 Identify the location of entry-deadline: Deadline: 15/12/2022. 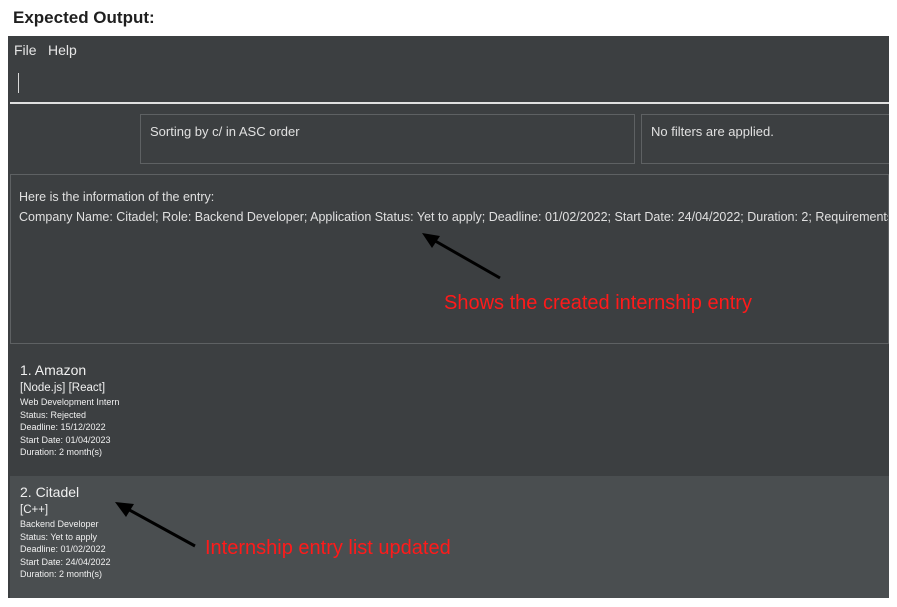
(63, 427).